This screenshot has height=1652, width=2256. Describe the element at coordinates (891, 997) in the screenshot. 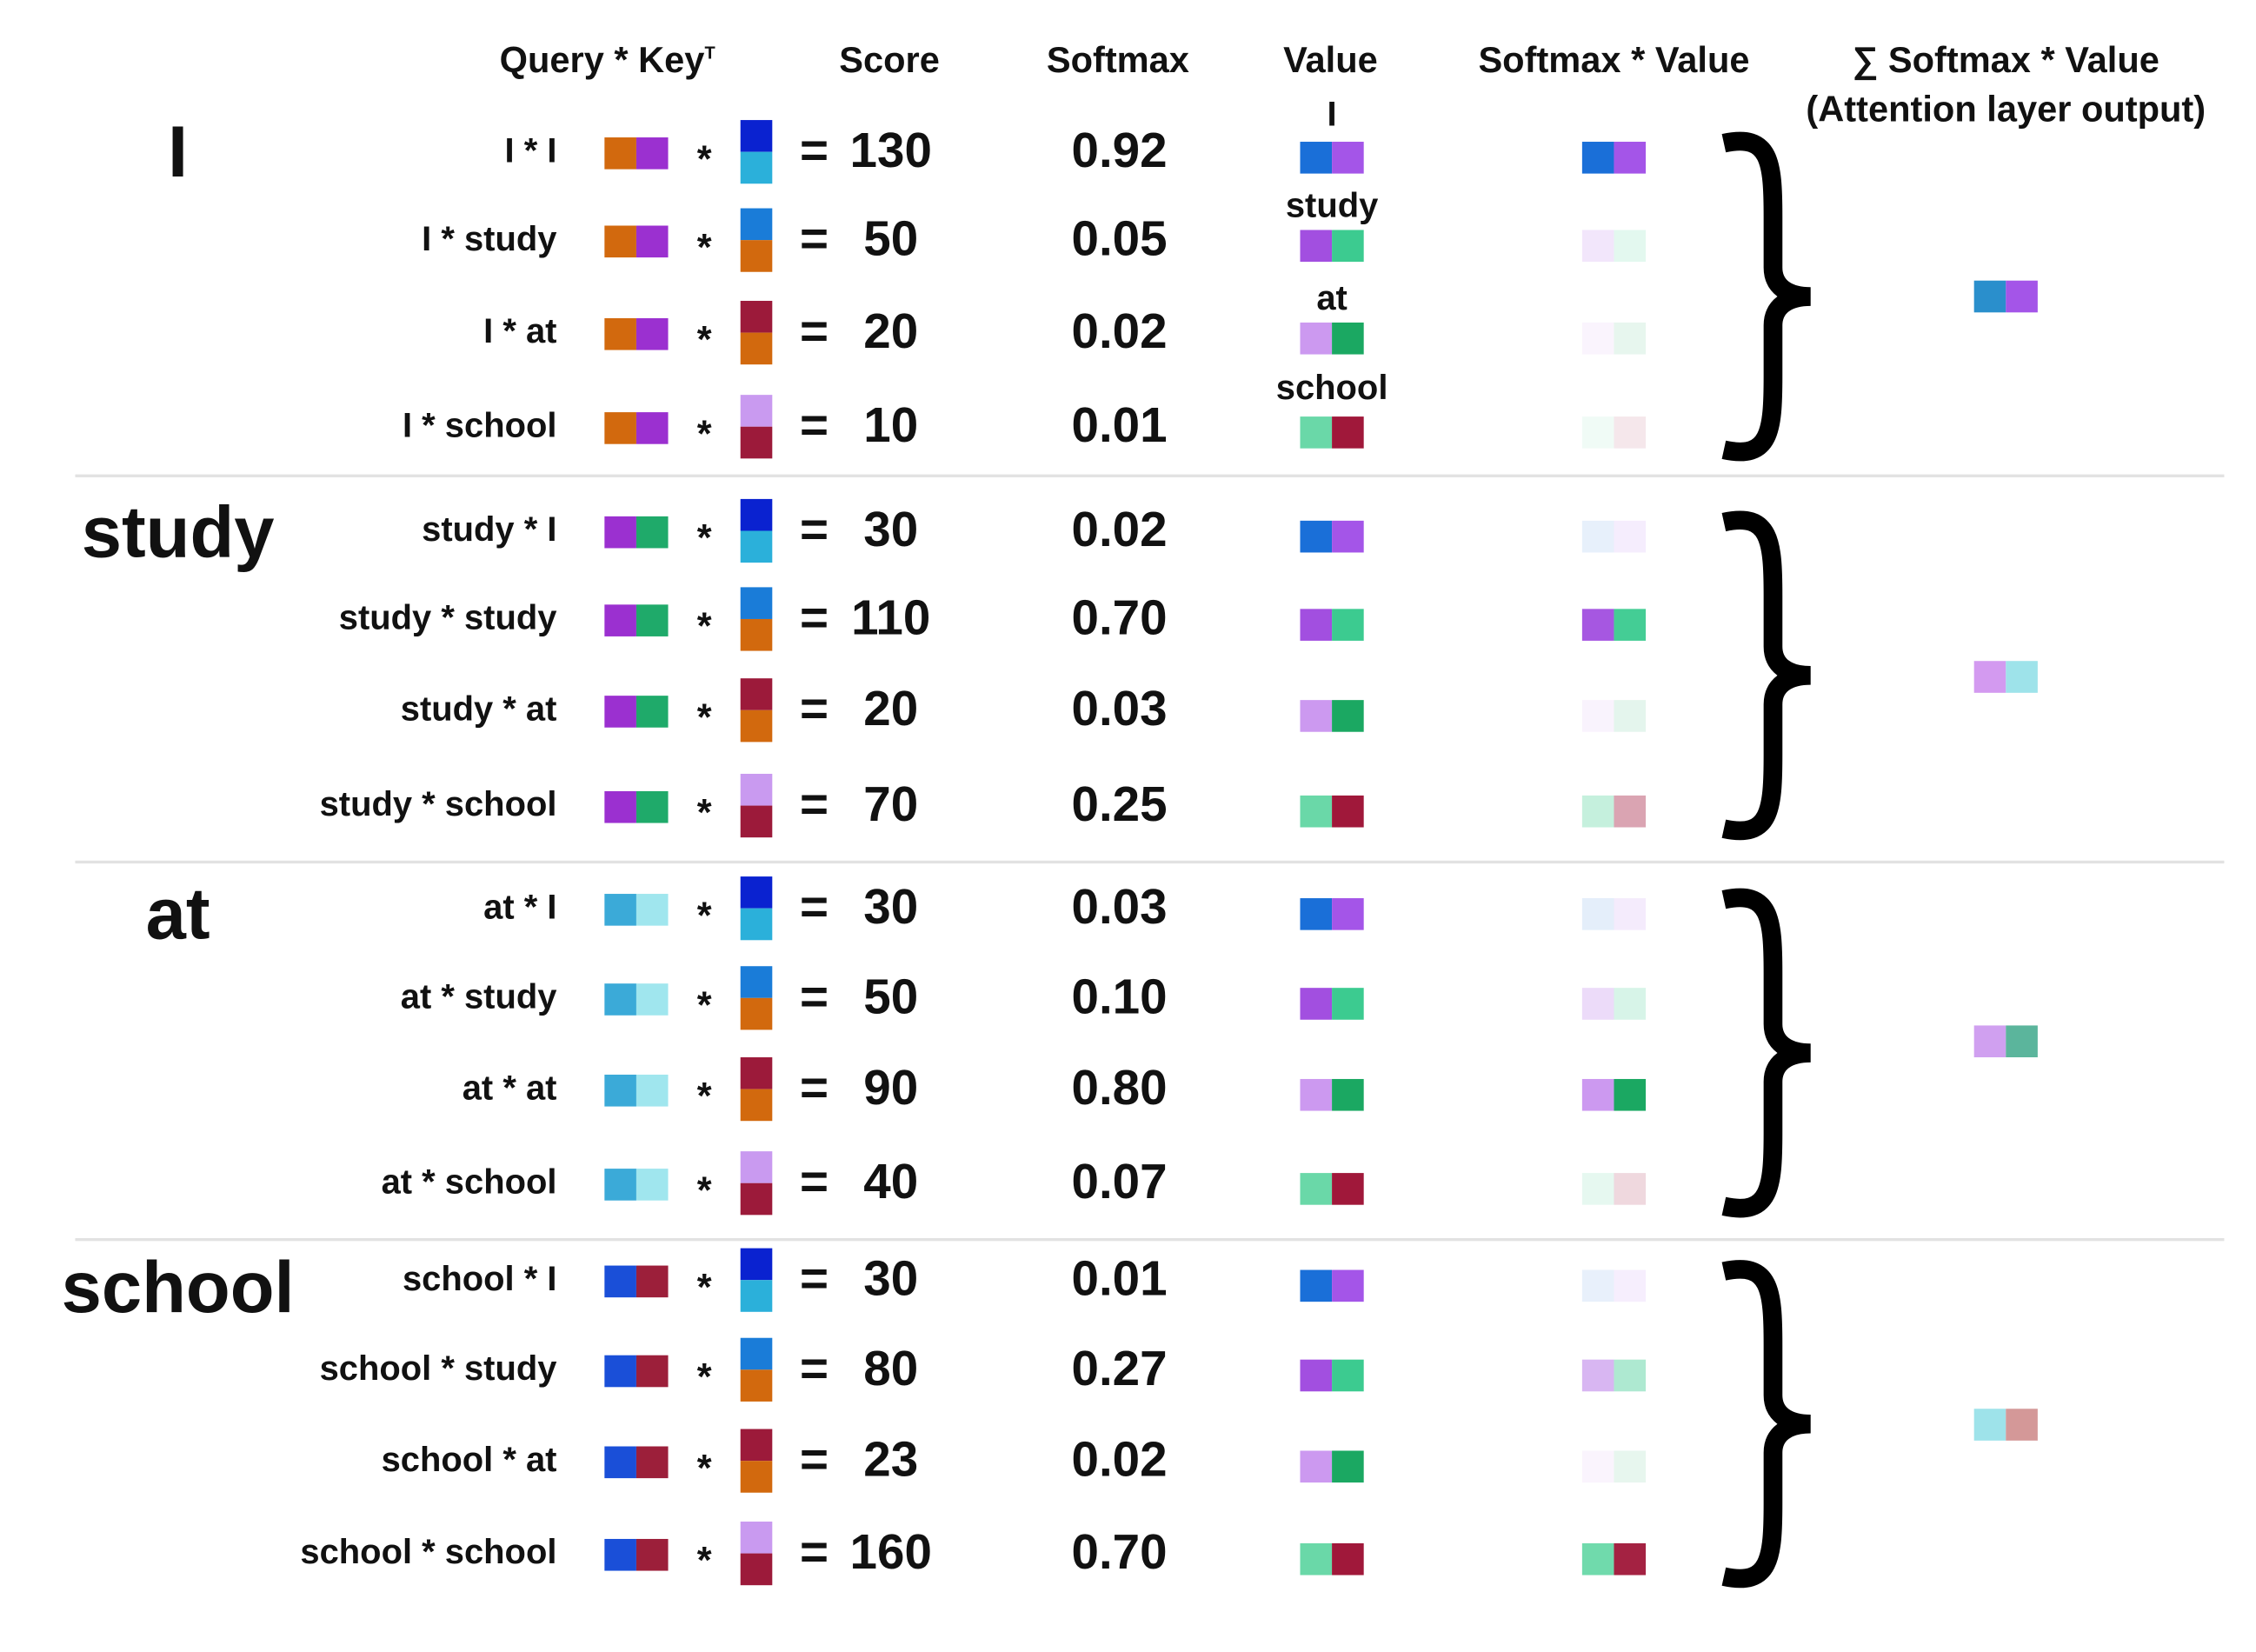

I see `score-value: 50` at that location.